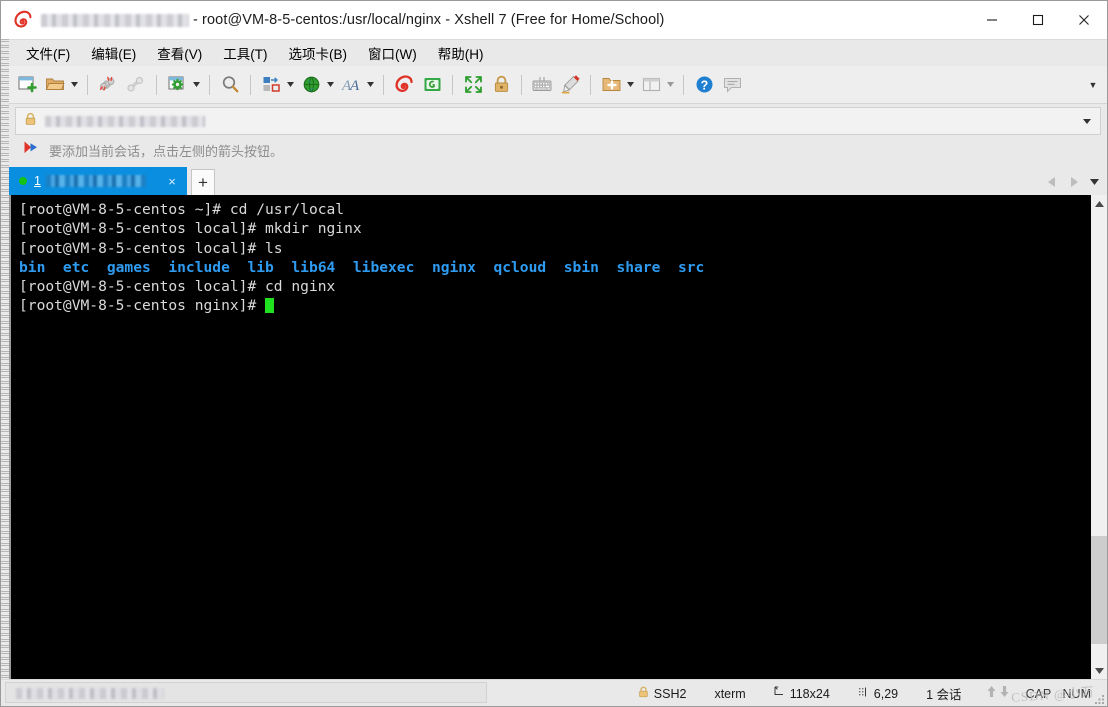  I want to click on status-transfer-arrows, so click(998, 694).